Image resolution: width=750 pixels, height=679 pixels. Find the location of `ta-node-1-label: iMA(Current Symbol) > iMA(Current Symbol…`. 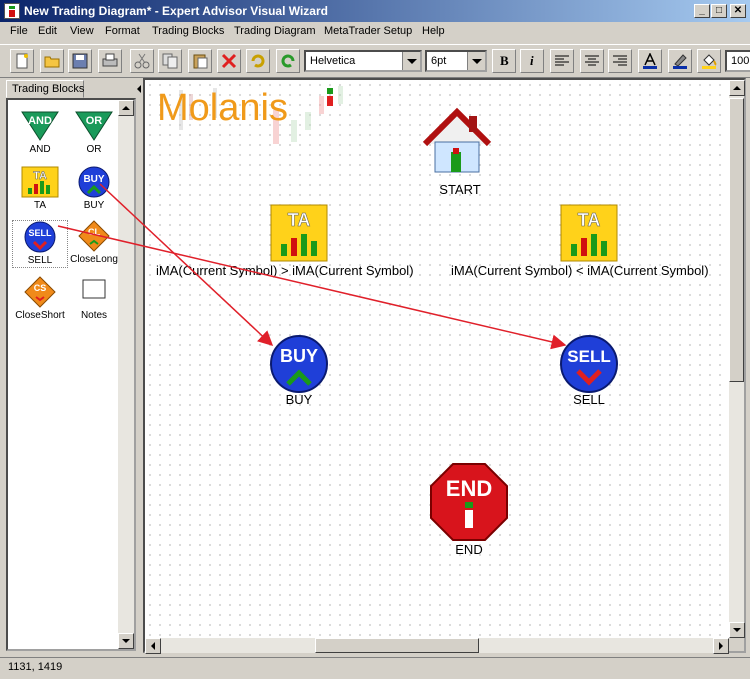

ta-node-1-label: iMA(Current Symbol) > iMA(Current Symbol… is located at coordinates (285, 270).